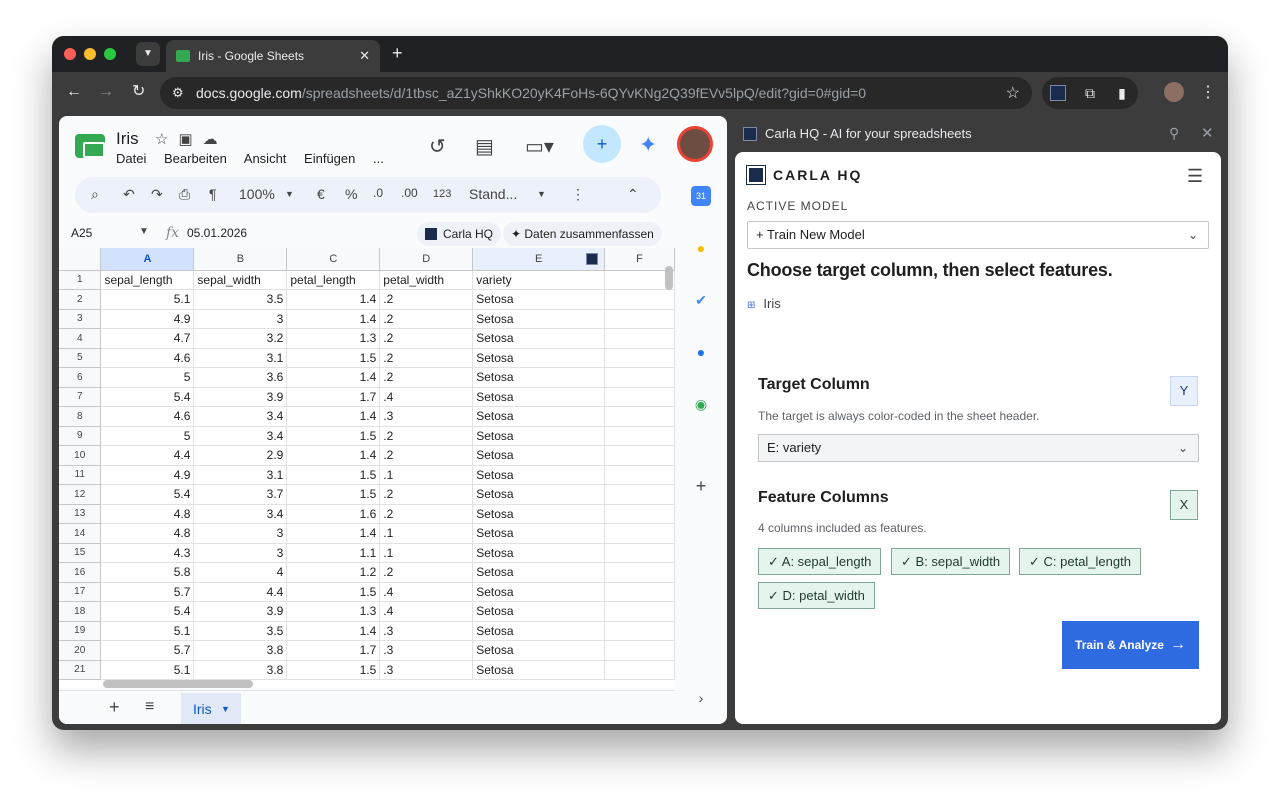 The image size is (1280, 800). What do you see at coordinates (211, 708) in the screenshot?
I see `sheet-tab-iris: Iris ▼` at bounding box center [211, 708].